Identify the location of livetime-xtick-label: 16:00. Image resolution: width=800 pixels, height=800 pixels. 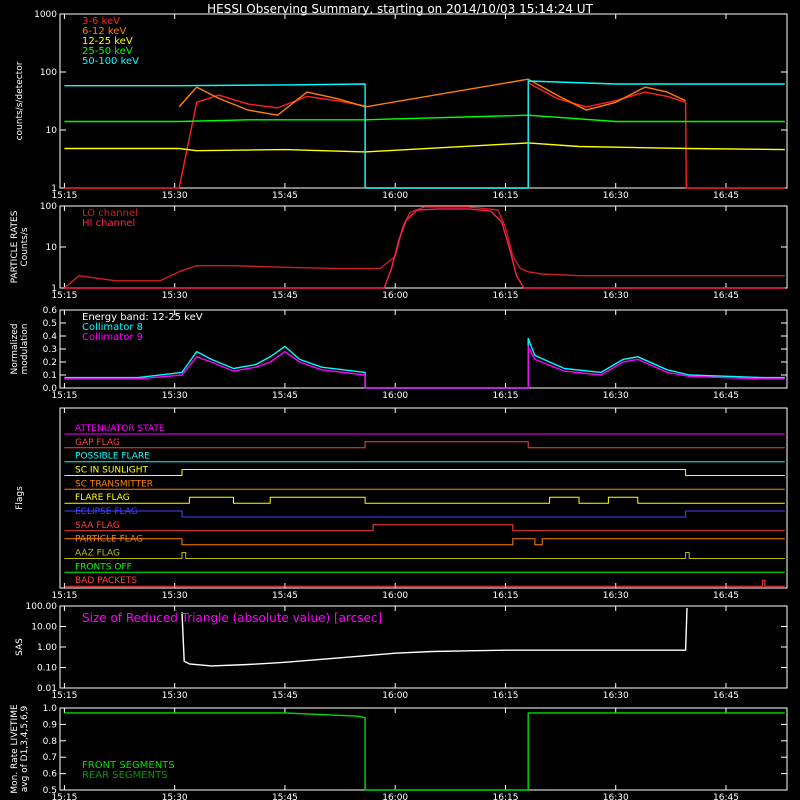
(395, 796).